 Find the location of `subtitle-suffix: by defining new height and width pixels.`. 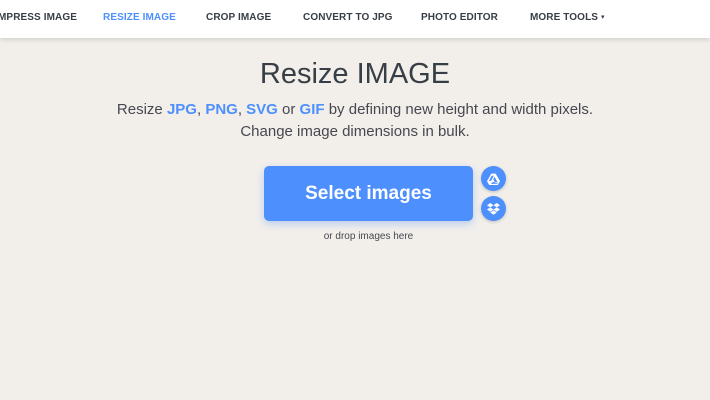

subtitle-suffix: by defining new height and width pixels. is located at coordinates (459, 109).